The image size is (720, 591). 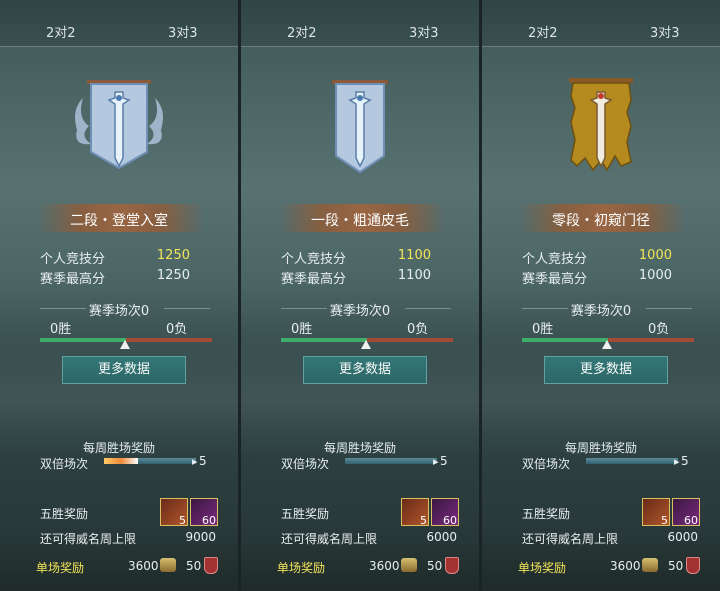 What do you see at coordinates (655, 255) in the screenshot?
I see `personal-score-value: 1000` at bounding box center [655, 255].